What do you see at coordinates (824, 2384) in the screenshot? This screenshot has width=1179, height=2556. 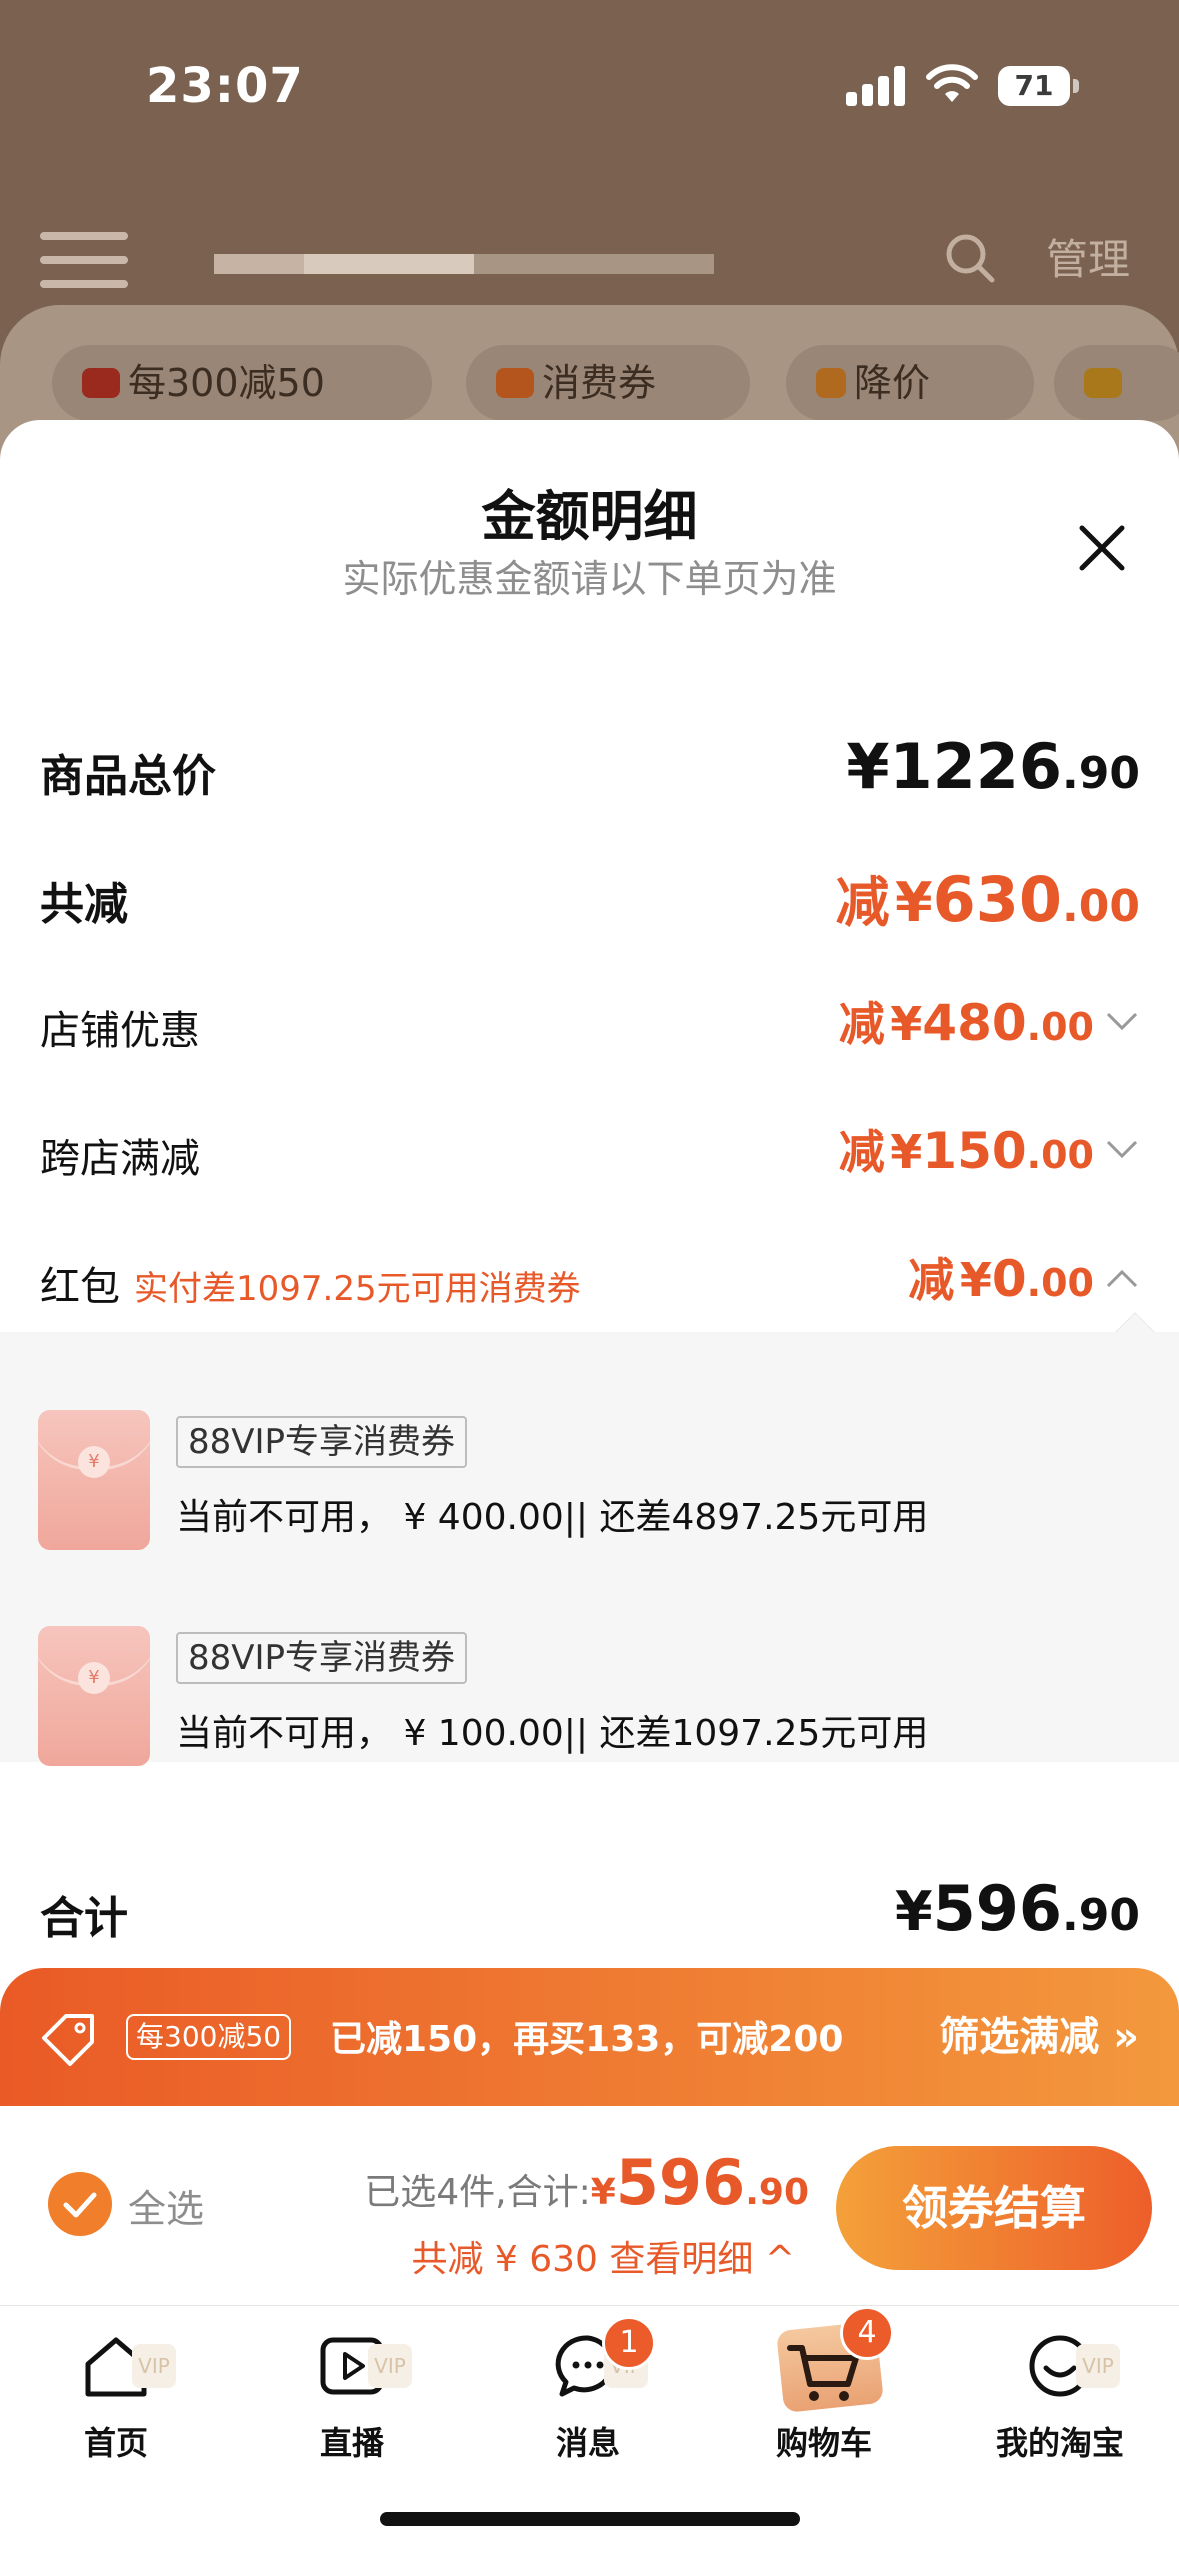 I see `tab-cart: 4 购物车` at bounding box center [824, 2384].